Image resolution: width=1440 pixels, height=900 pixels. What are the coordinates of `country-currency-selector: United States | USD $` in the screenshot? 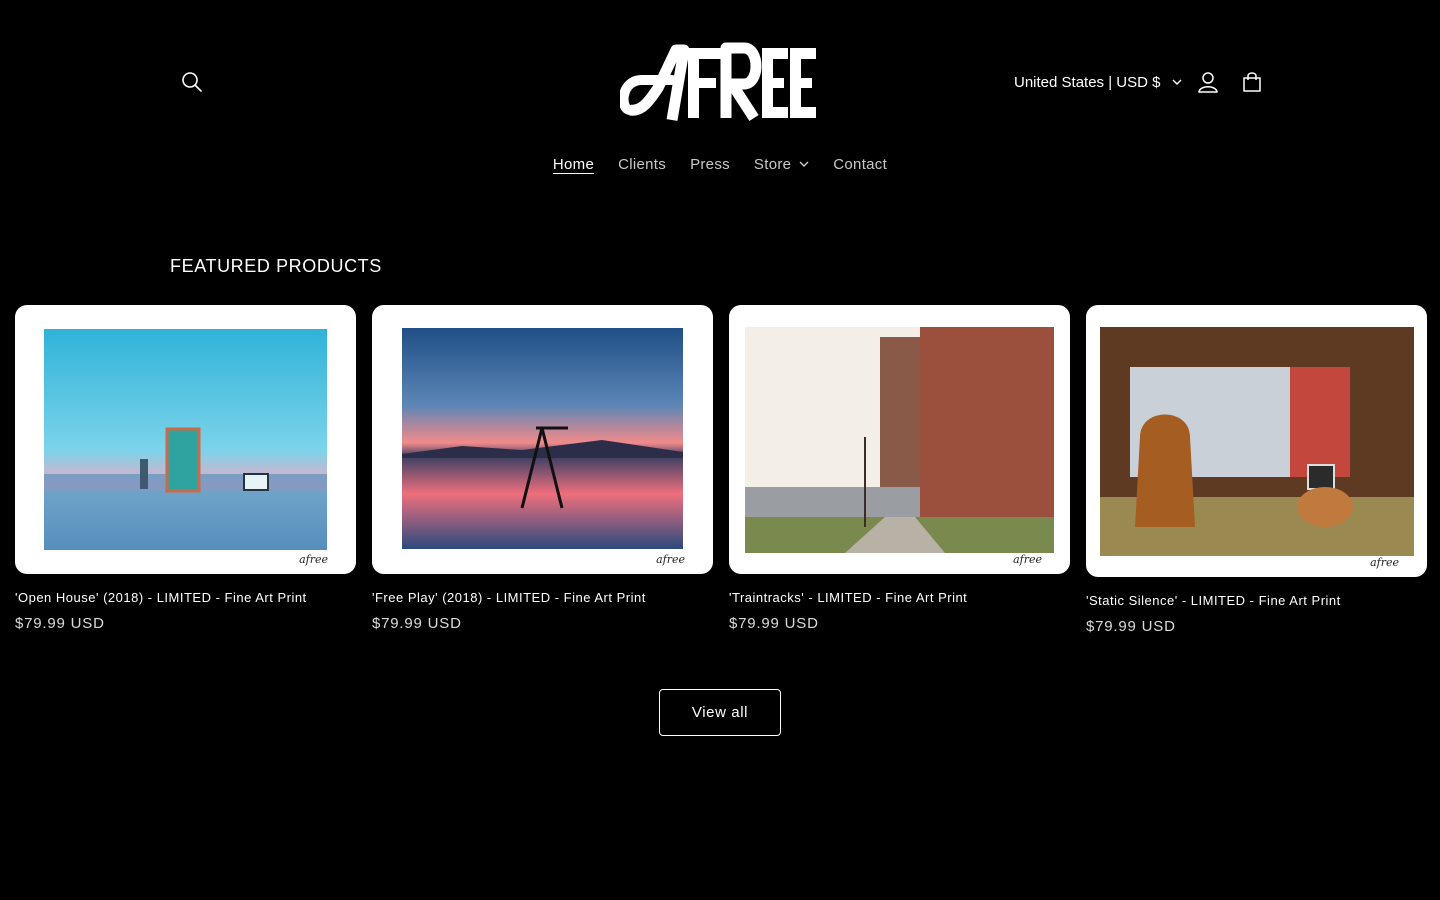 It's located at (1098, 82).